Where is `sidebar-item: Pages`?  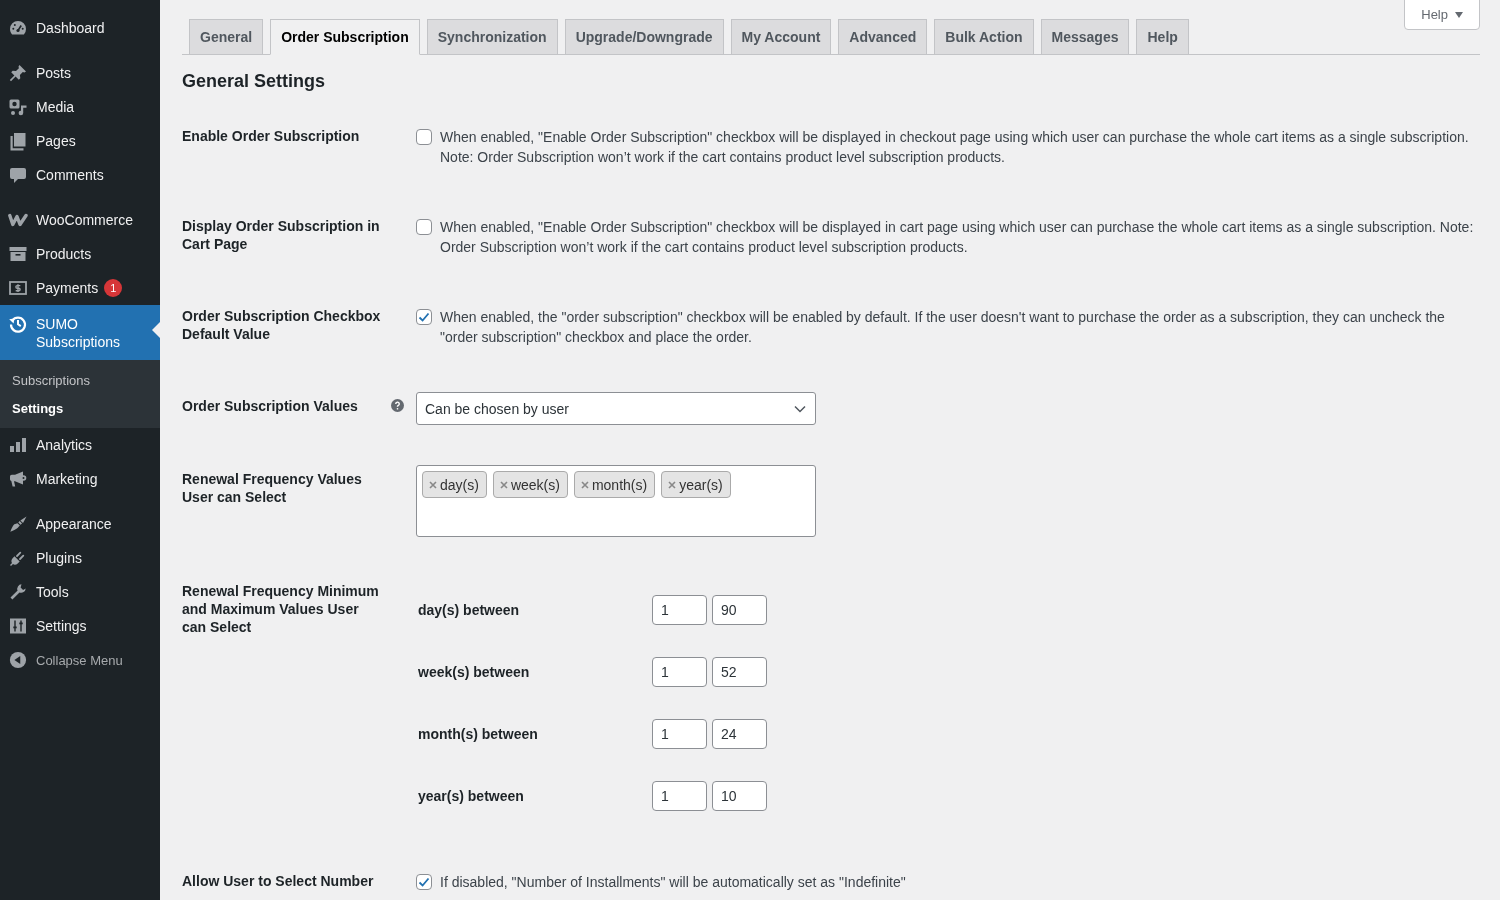
sidebar-item: Pages is located at coordinates (80, 141).